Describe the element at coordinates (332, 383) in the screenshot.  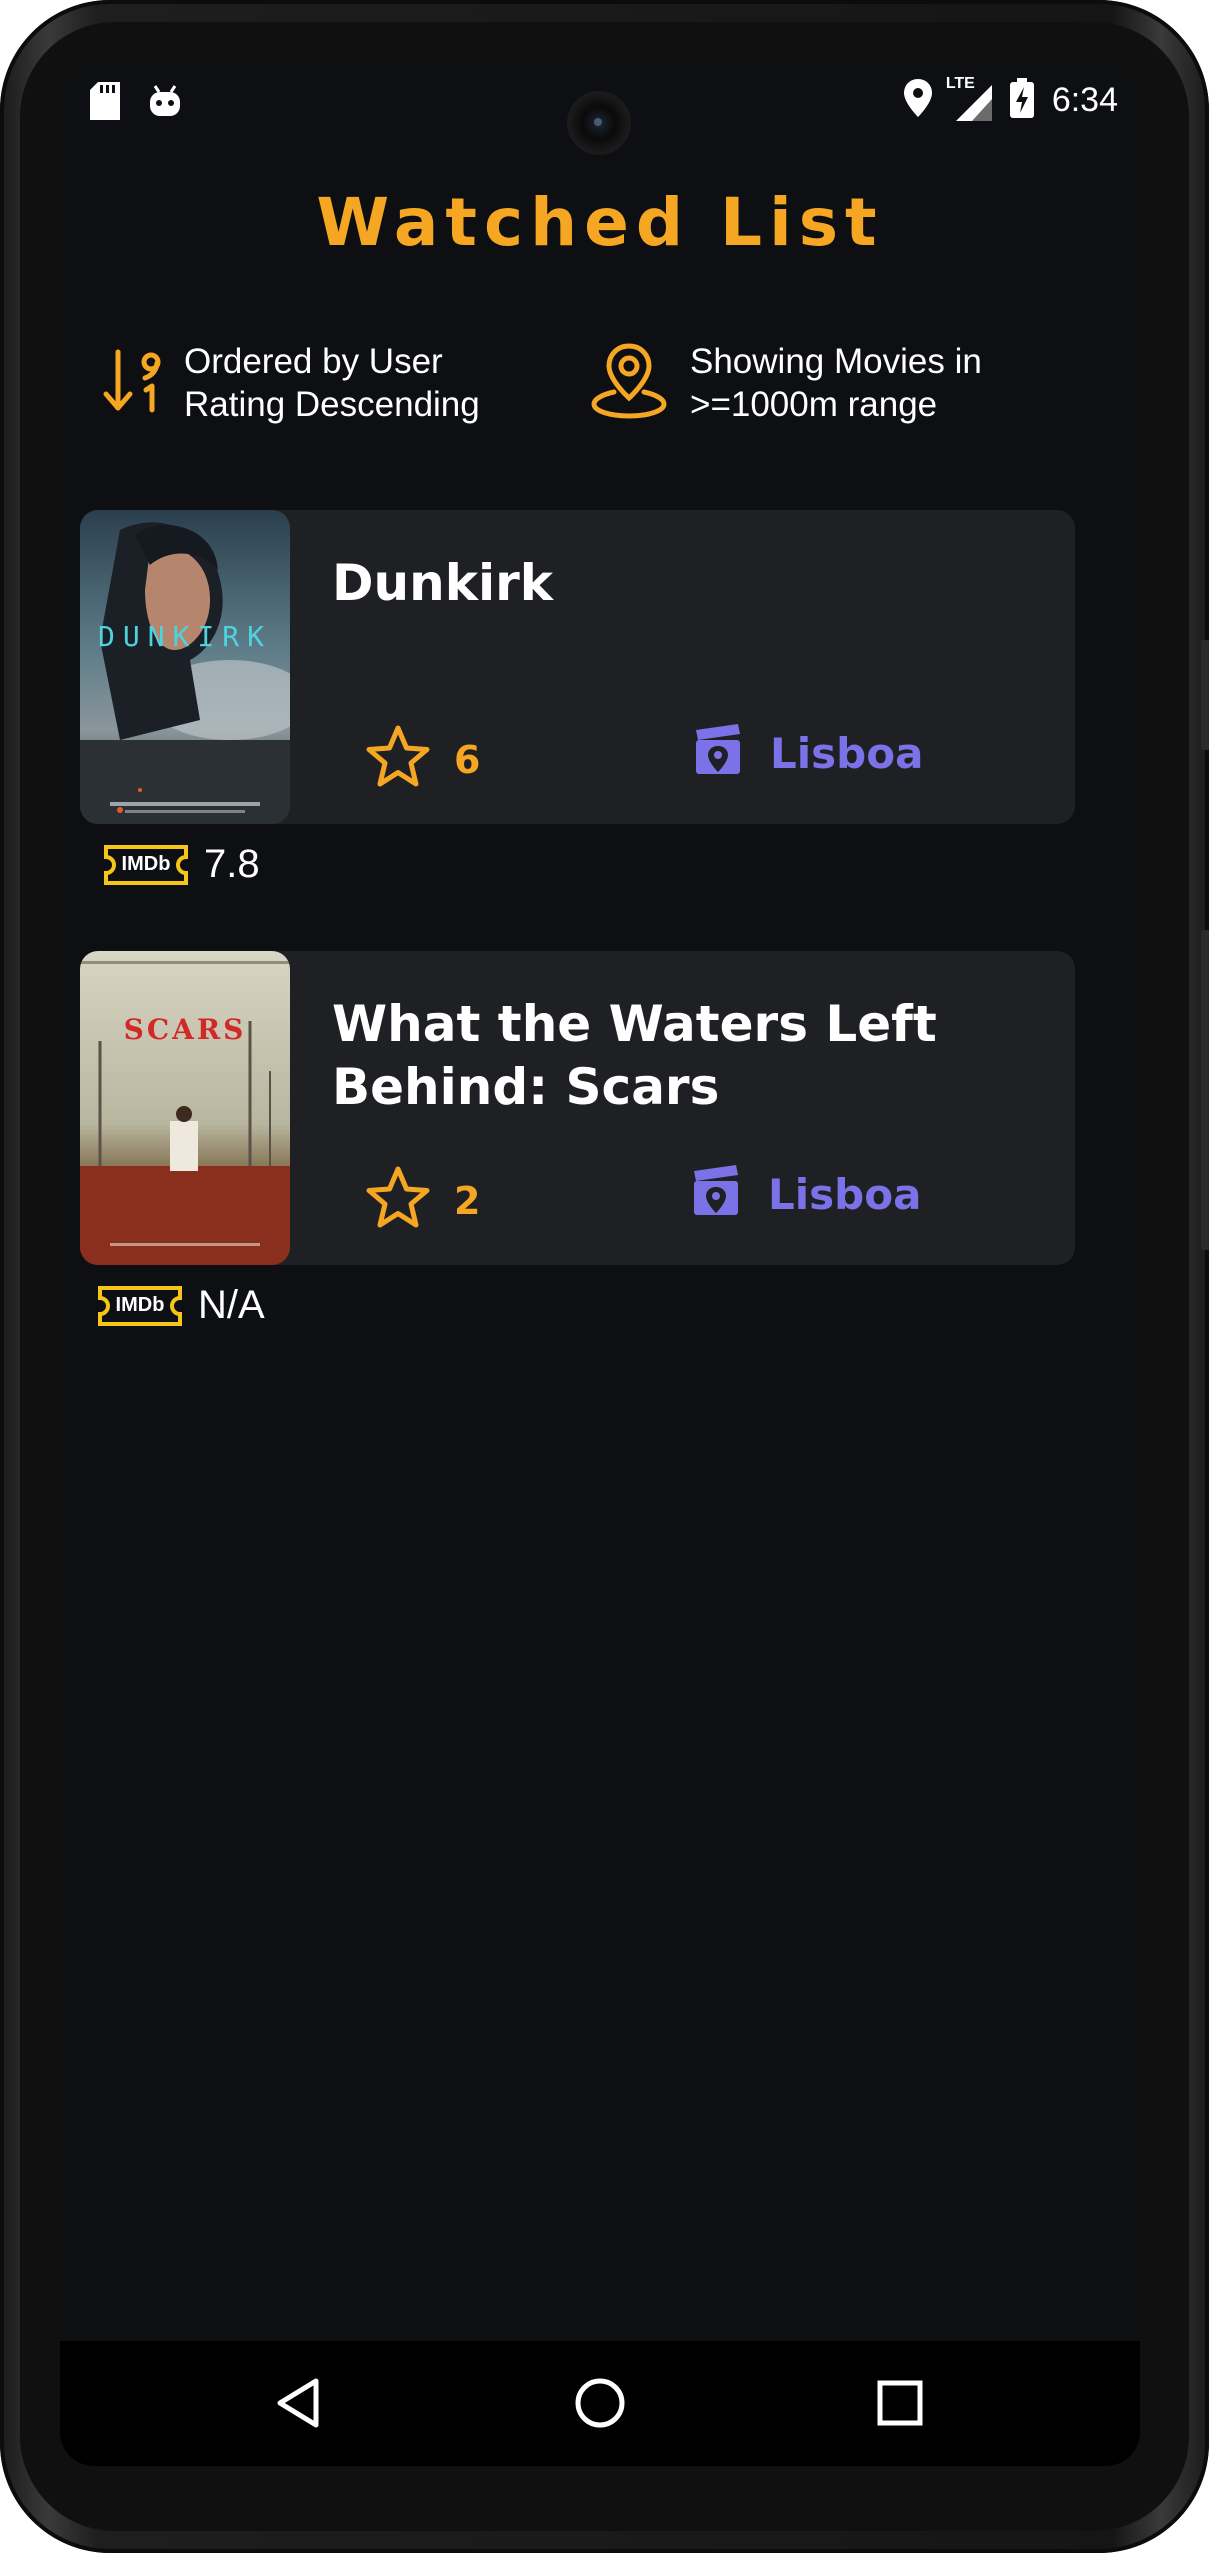
I see `order-info-text: Ordered by User Rating Descending` at that location.